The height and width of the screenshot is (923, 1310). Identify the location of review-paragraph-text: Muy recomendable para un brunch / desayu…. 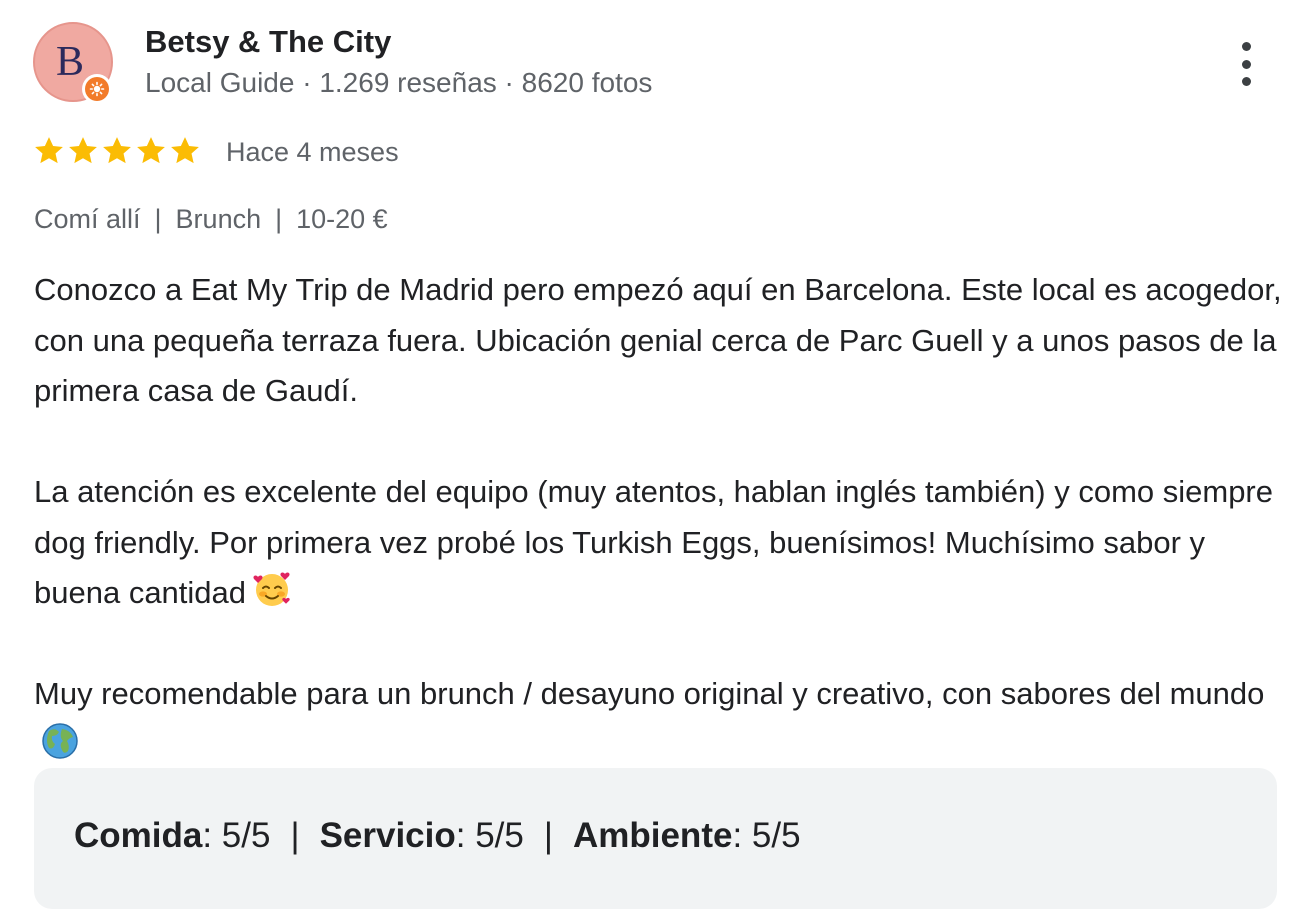
(649, 693).